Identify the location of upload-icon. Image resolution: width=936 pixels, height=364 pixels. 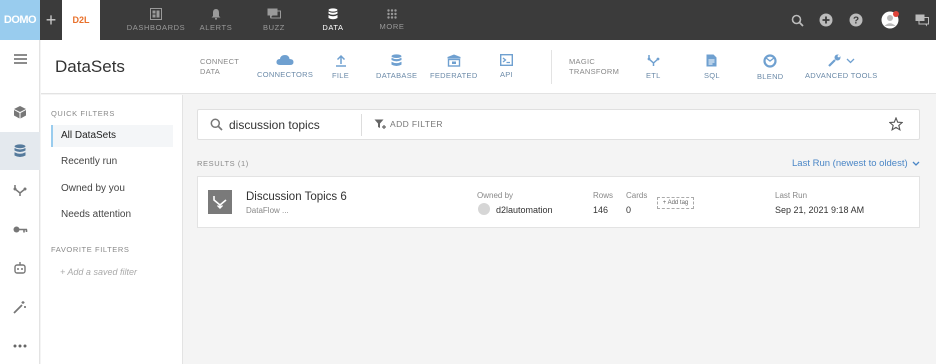
(340, 60).